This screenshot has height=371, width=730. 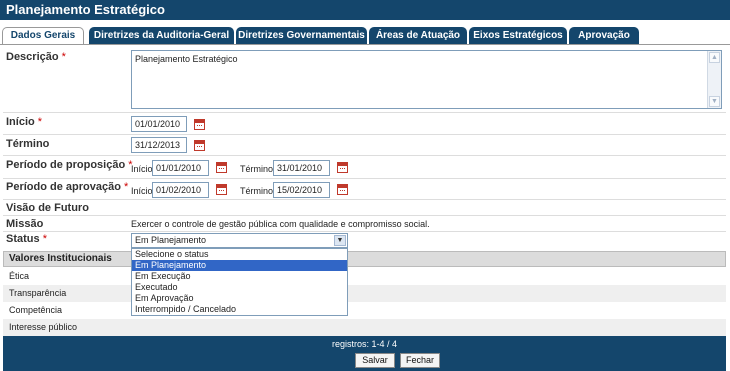 I want to click on descricao-value: Planejamento Estratégico, so click(x=186, y=59).